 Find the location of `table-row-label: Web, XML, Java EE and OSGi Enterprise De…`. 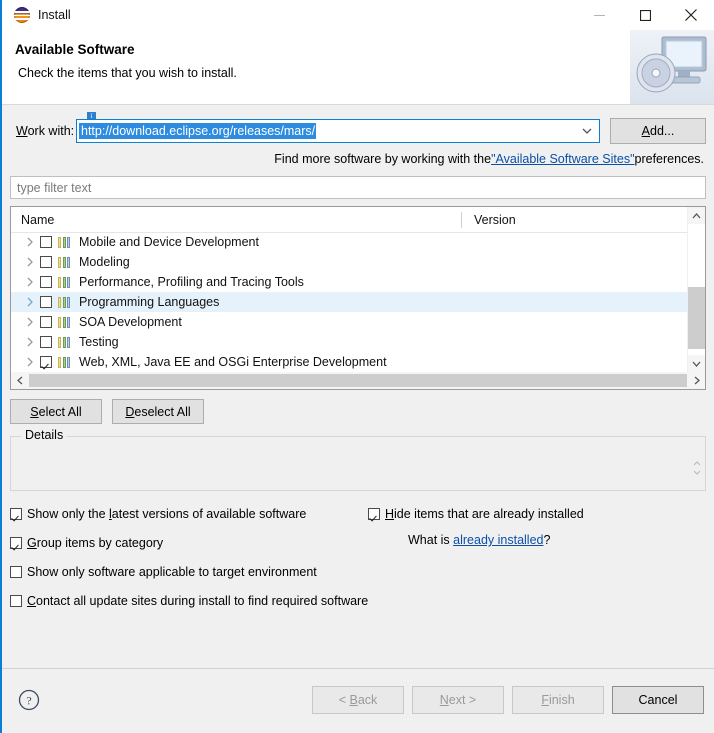

table-row-label: Web, XML, Java EE and OSGi Enterprise De… is located at coordinates (233, 362).